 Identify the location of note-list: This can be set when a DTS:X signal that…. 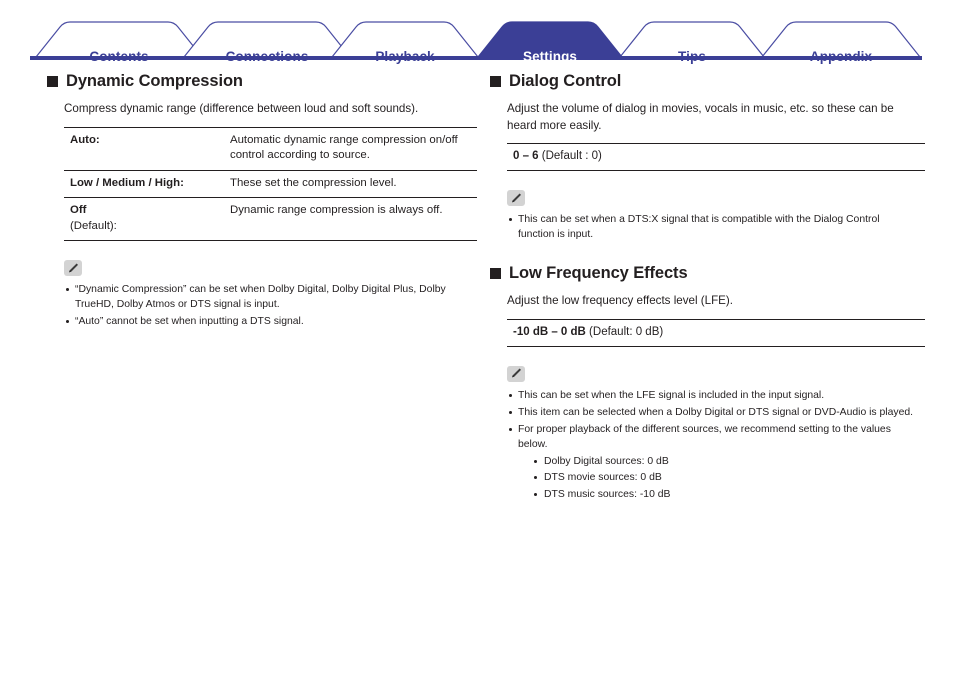
(711, 227).